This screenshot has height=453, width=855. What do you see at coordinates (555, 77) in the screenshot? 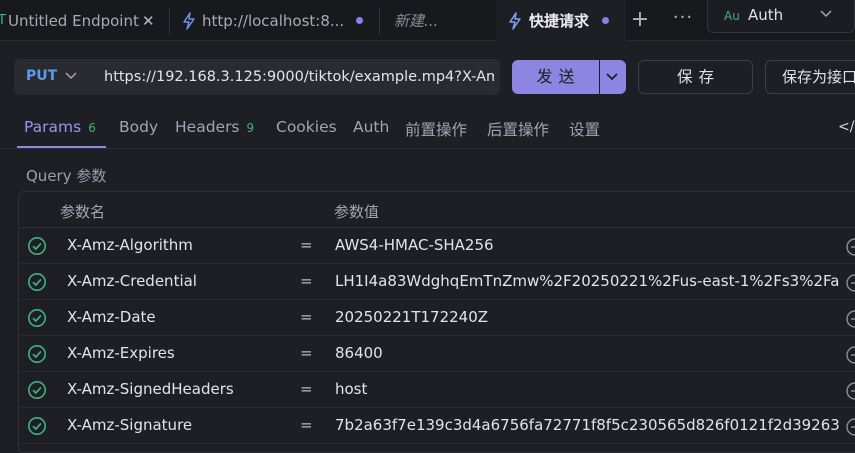
I see `send-button: 发送` at bounding box center [555, 77].